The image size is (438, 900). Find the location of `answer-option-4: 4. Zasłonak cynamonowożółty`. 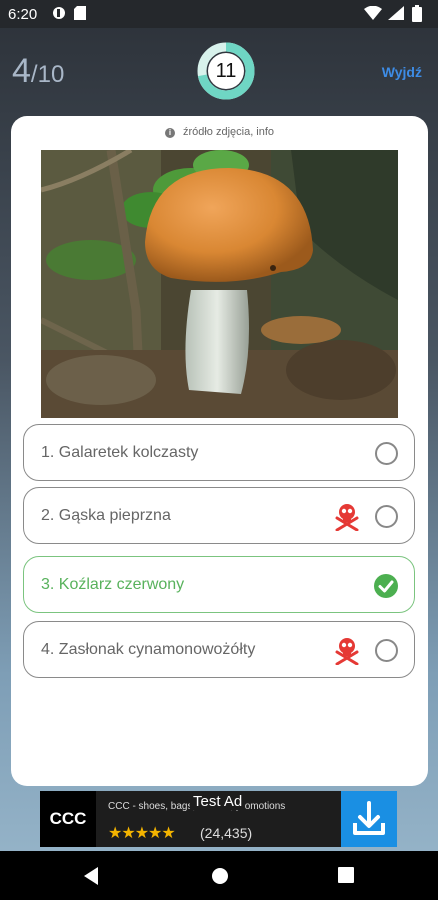

answer-option-4: 4. Zasłonak cynamonowożółty is located at coordinates (219, 649).